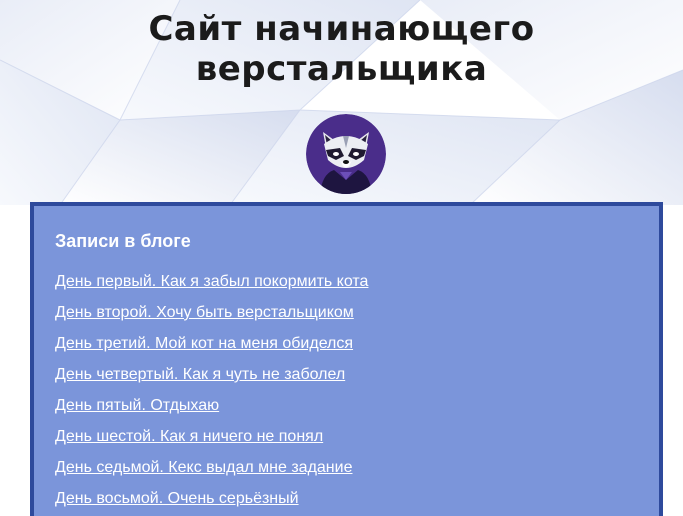  I want to click on post-link-2: День второй. Хочу быть верстальщиком, so click(204, 312).